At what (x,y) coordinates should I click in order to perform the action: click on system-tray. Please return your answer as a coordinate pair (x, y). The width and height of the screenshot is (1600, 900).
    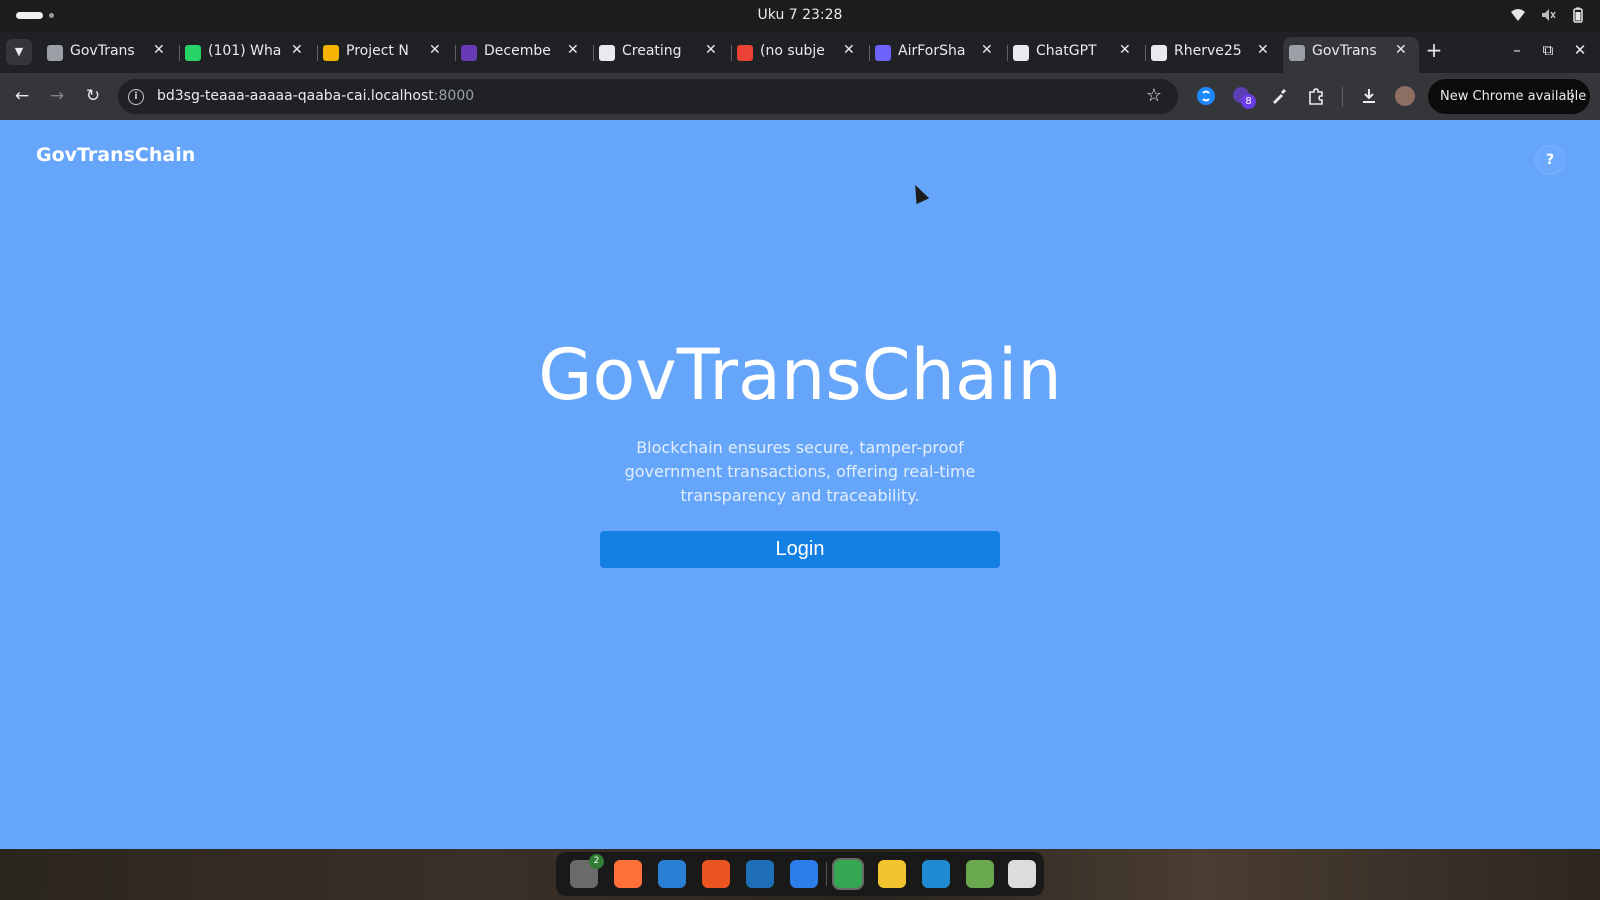
    Looking at the image, I should click on (1548, 15).